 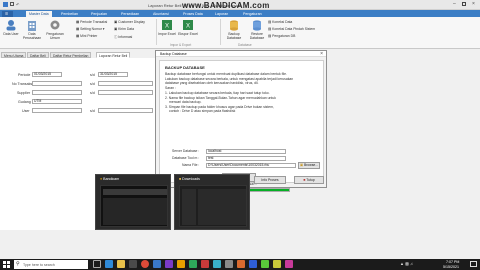 I want to click on ekspor-excel-button: X Ekspor Excel, so click(x=188, y=27).